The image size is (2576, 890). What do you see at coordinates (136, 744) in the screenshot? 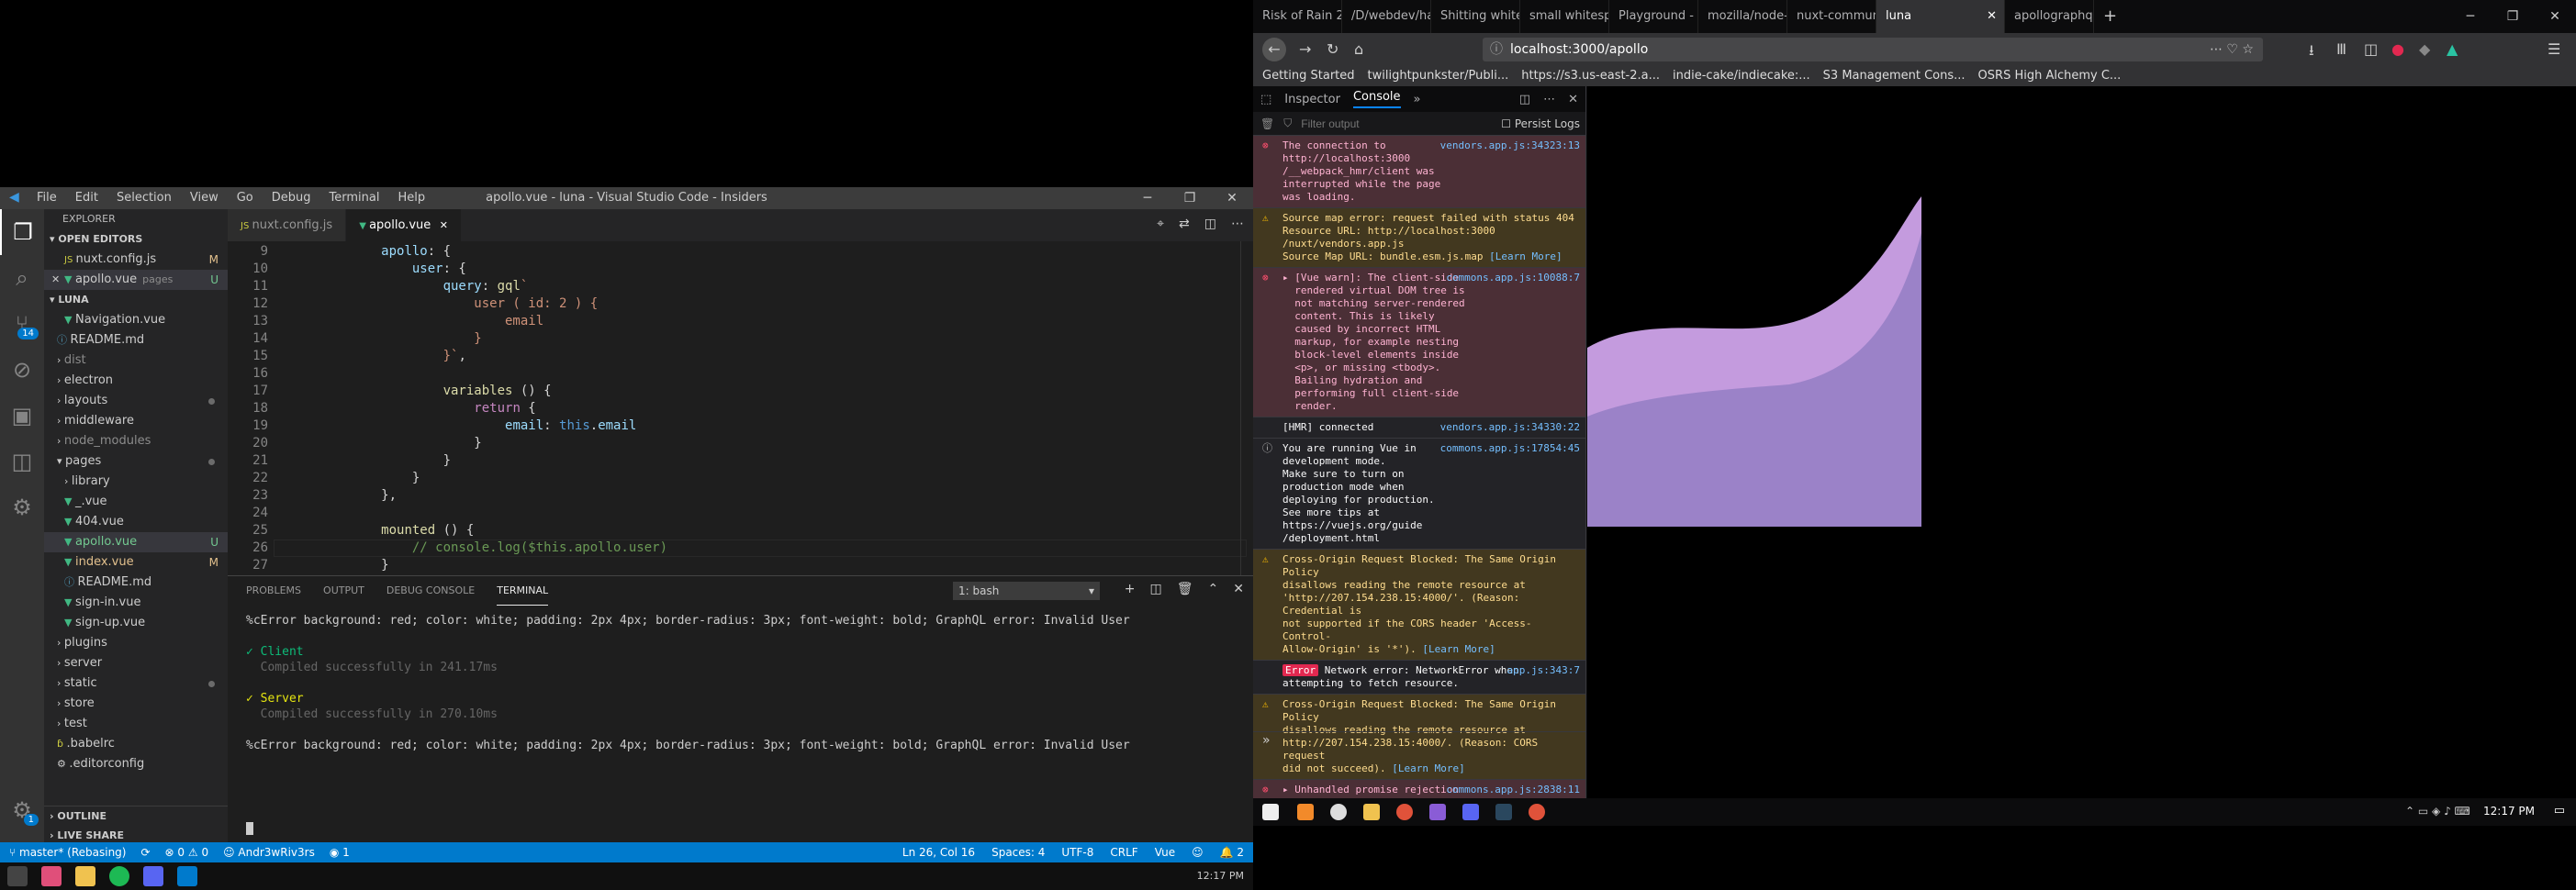
I see `file-tree-item: ɓ .babelrc` at bounding box center [136, 744].